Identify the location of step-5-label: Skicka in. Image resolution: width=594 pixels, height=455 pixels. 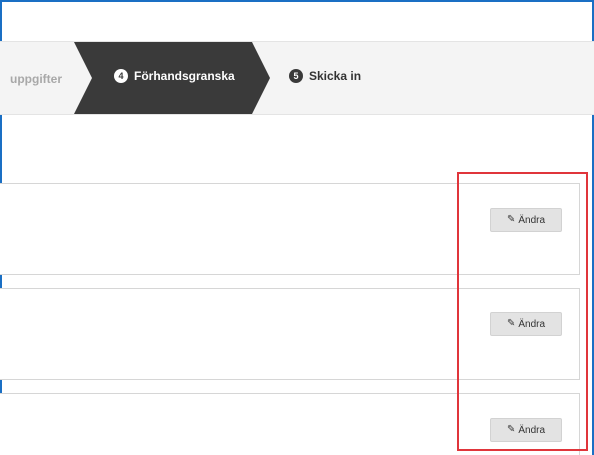
(335, 76).